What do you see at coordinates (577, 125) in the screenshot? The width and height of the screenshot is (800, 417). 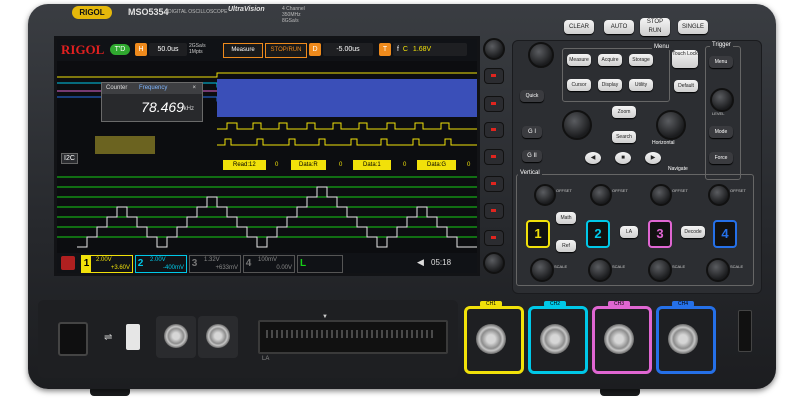 I see `horizontal-scale-knob` at bounding box center [577, 125].